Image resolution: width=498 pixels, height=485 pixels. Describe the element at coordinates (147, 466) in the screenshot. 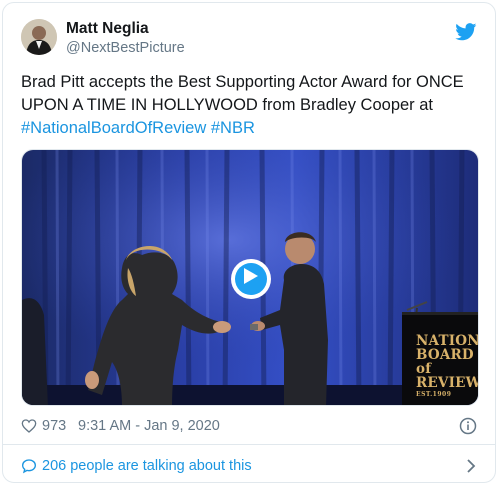

I see `conversation-label: 206 people are talking about this` at that location.